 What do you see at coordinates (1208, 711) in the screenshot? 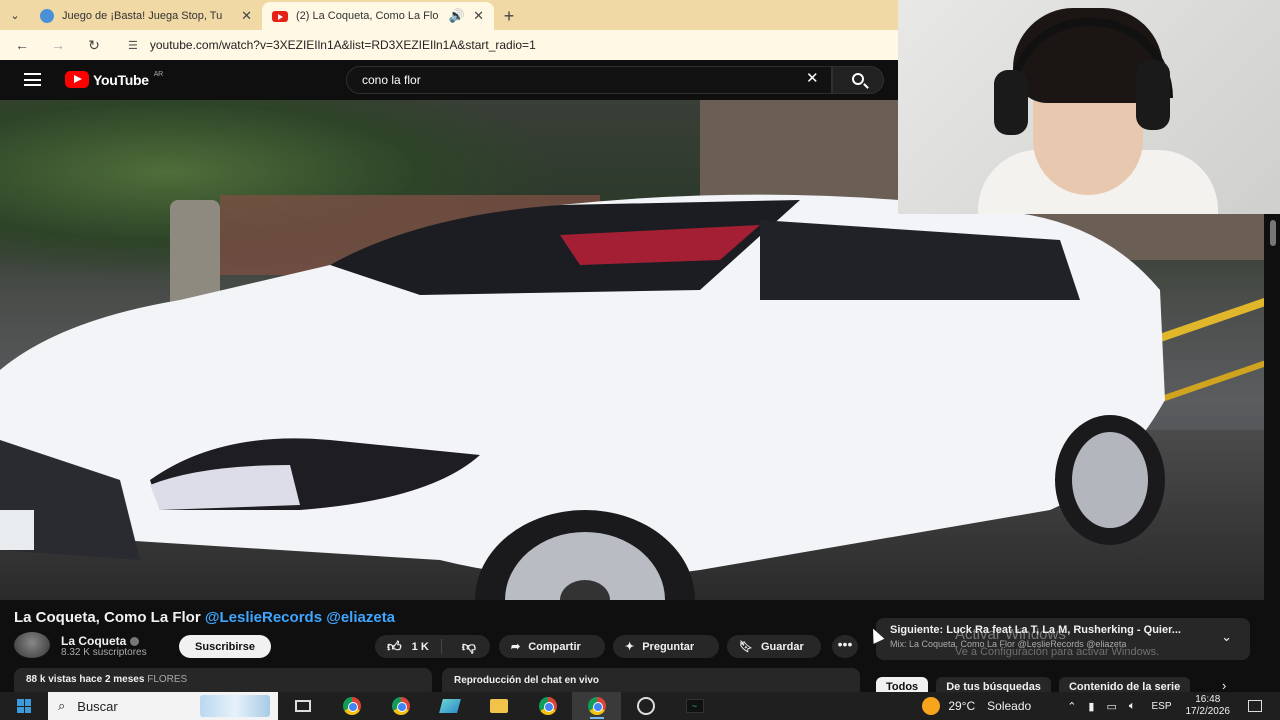
I see `clock-date: 17/2/2026` at bounding box center [1208, 711].